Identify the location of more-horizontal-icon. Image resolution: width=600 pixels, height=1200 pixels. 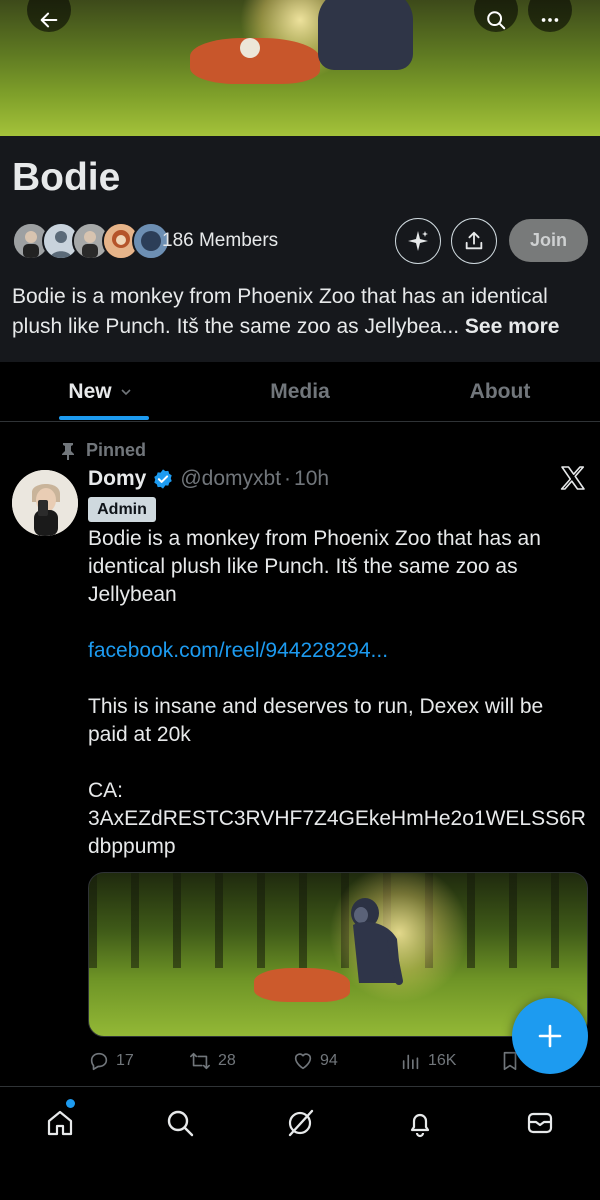
(550, 20).